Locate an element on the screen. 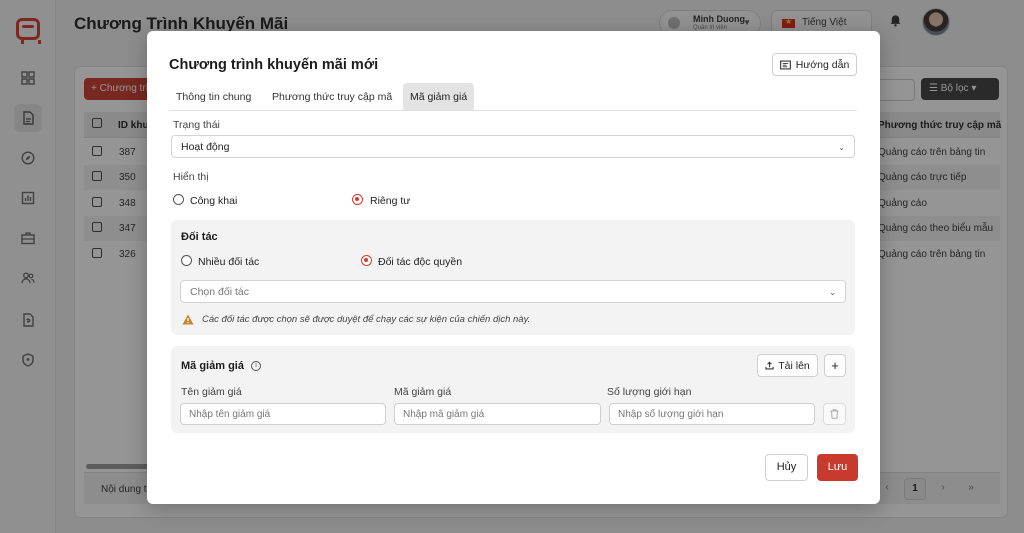  visibility-public-radio is located at coordinates (178, 199).